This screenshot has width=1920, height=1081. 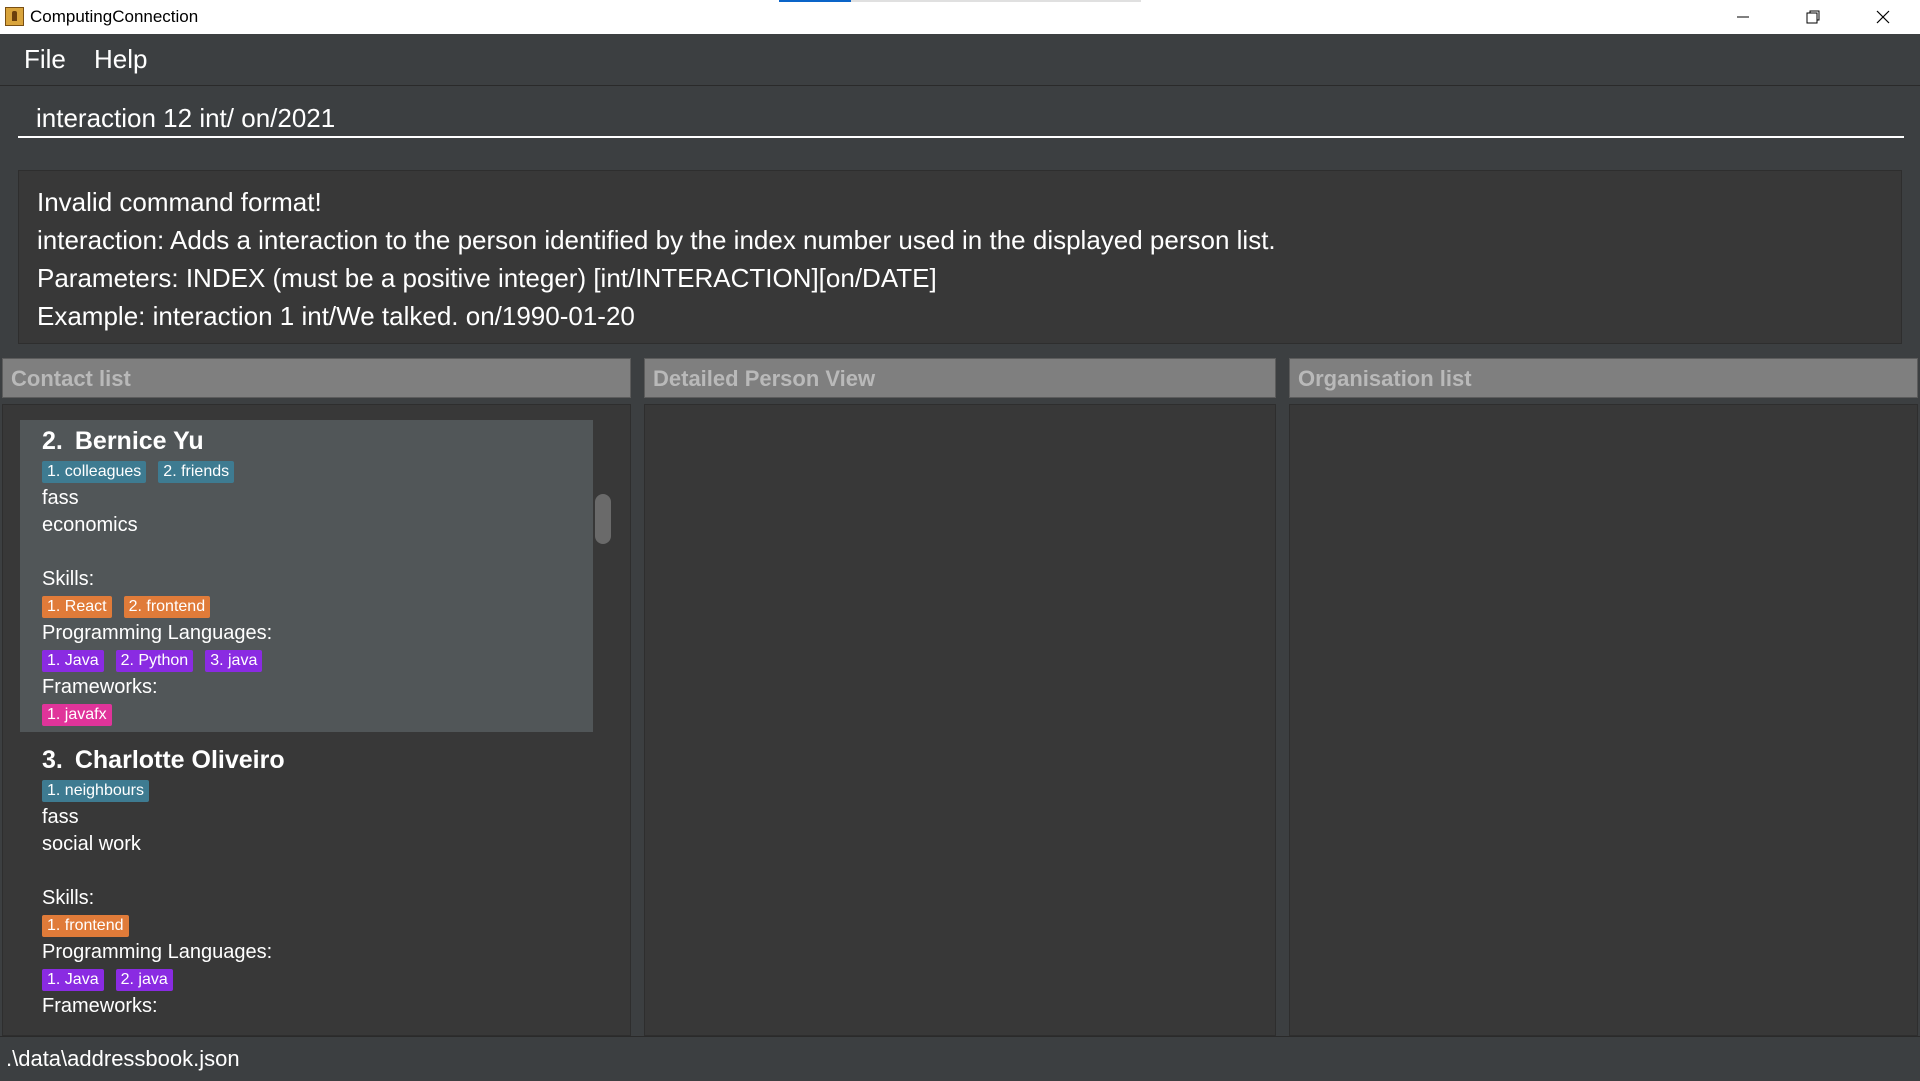 I want to click on taskbar-indicator, so click(x=815, y=1).